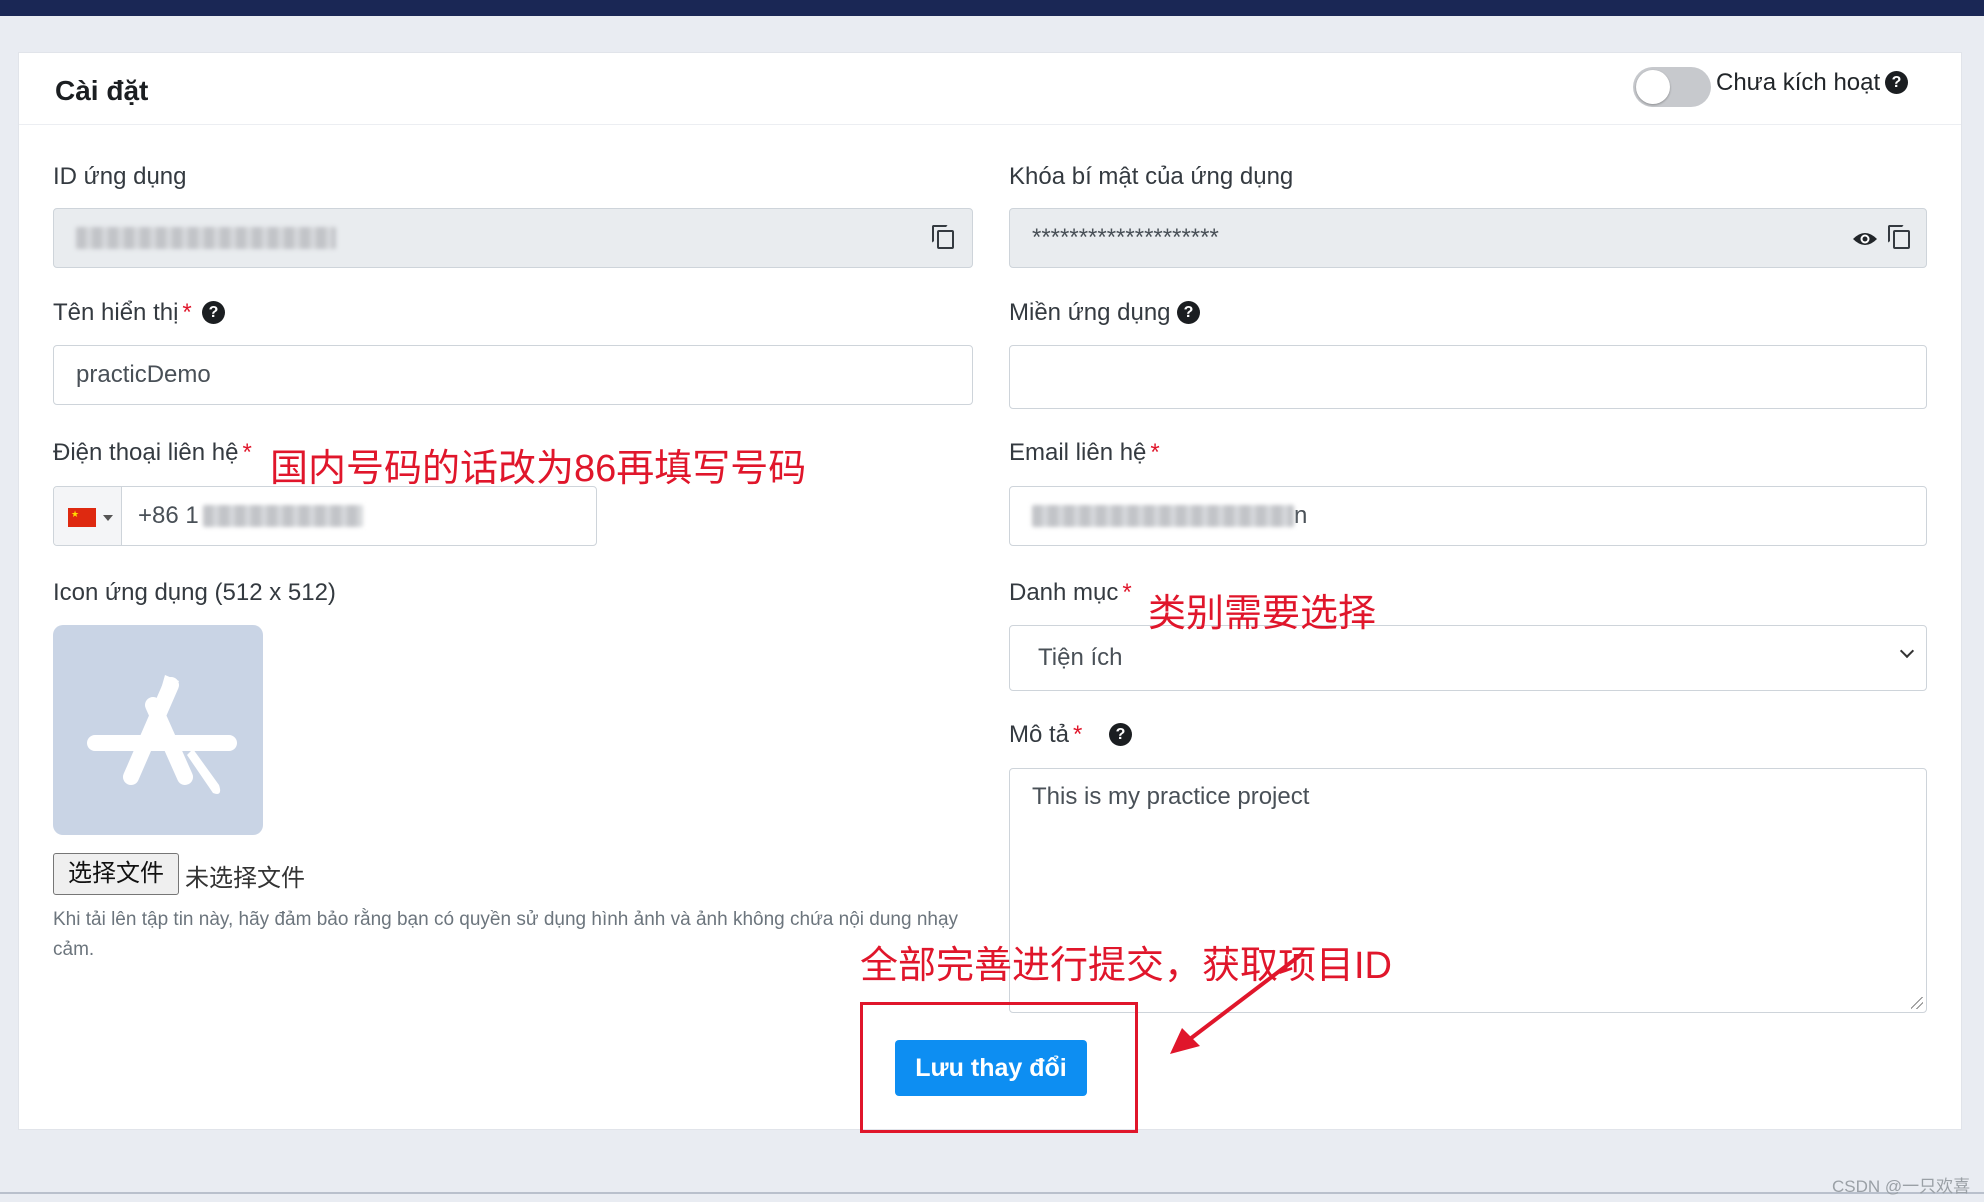  I want to click on caret-down-icon, so click(108, 518).